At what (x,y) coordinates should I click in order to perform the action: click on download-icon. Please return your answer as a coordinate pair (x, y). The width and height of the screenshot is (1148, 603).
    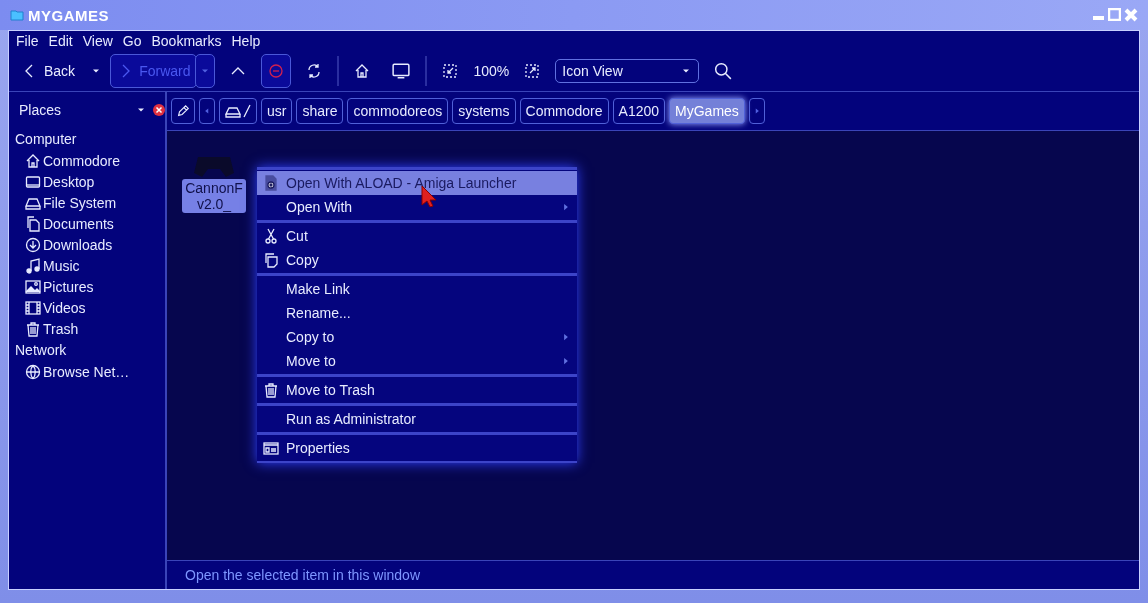
    Looking at the image, I should click on (33, 244).